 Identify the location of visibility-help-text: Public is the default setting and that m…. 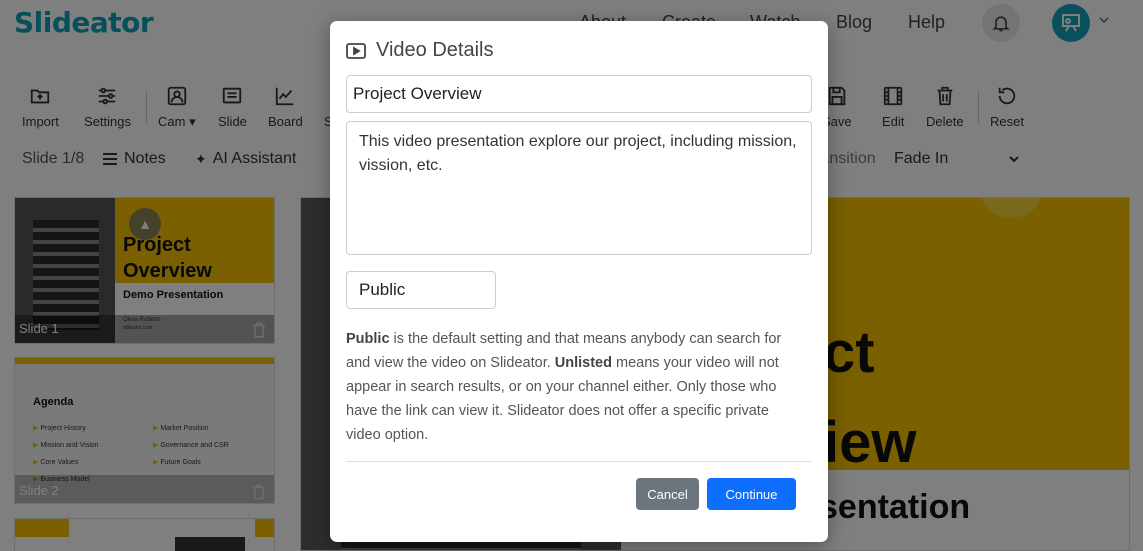
(564, 387).